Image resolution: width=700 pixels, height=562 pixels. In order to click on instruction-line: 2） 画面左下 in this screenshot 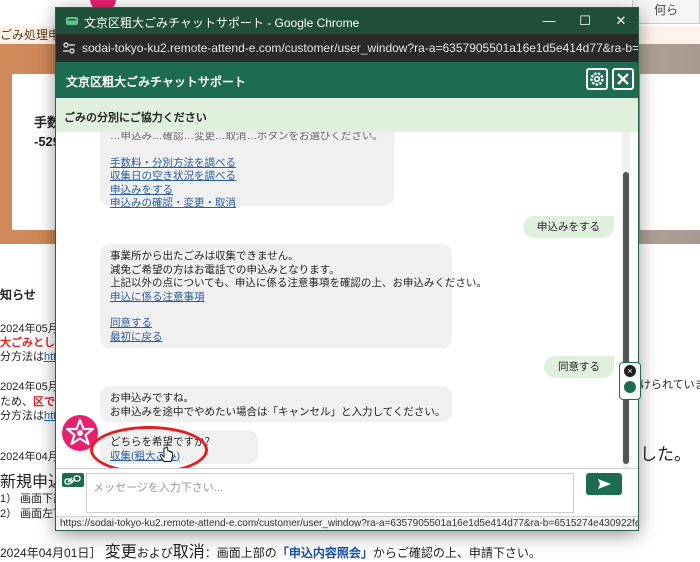, I will do `click(32, 514)`.